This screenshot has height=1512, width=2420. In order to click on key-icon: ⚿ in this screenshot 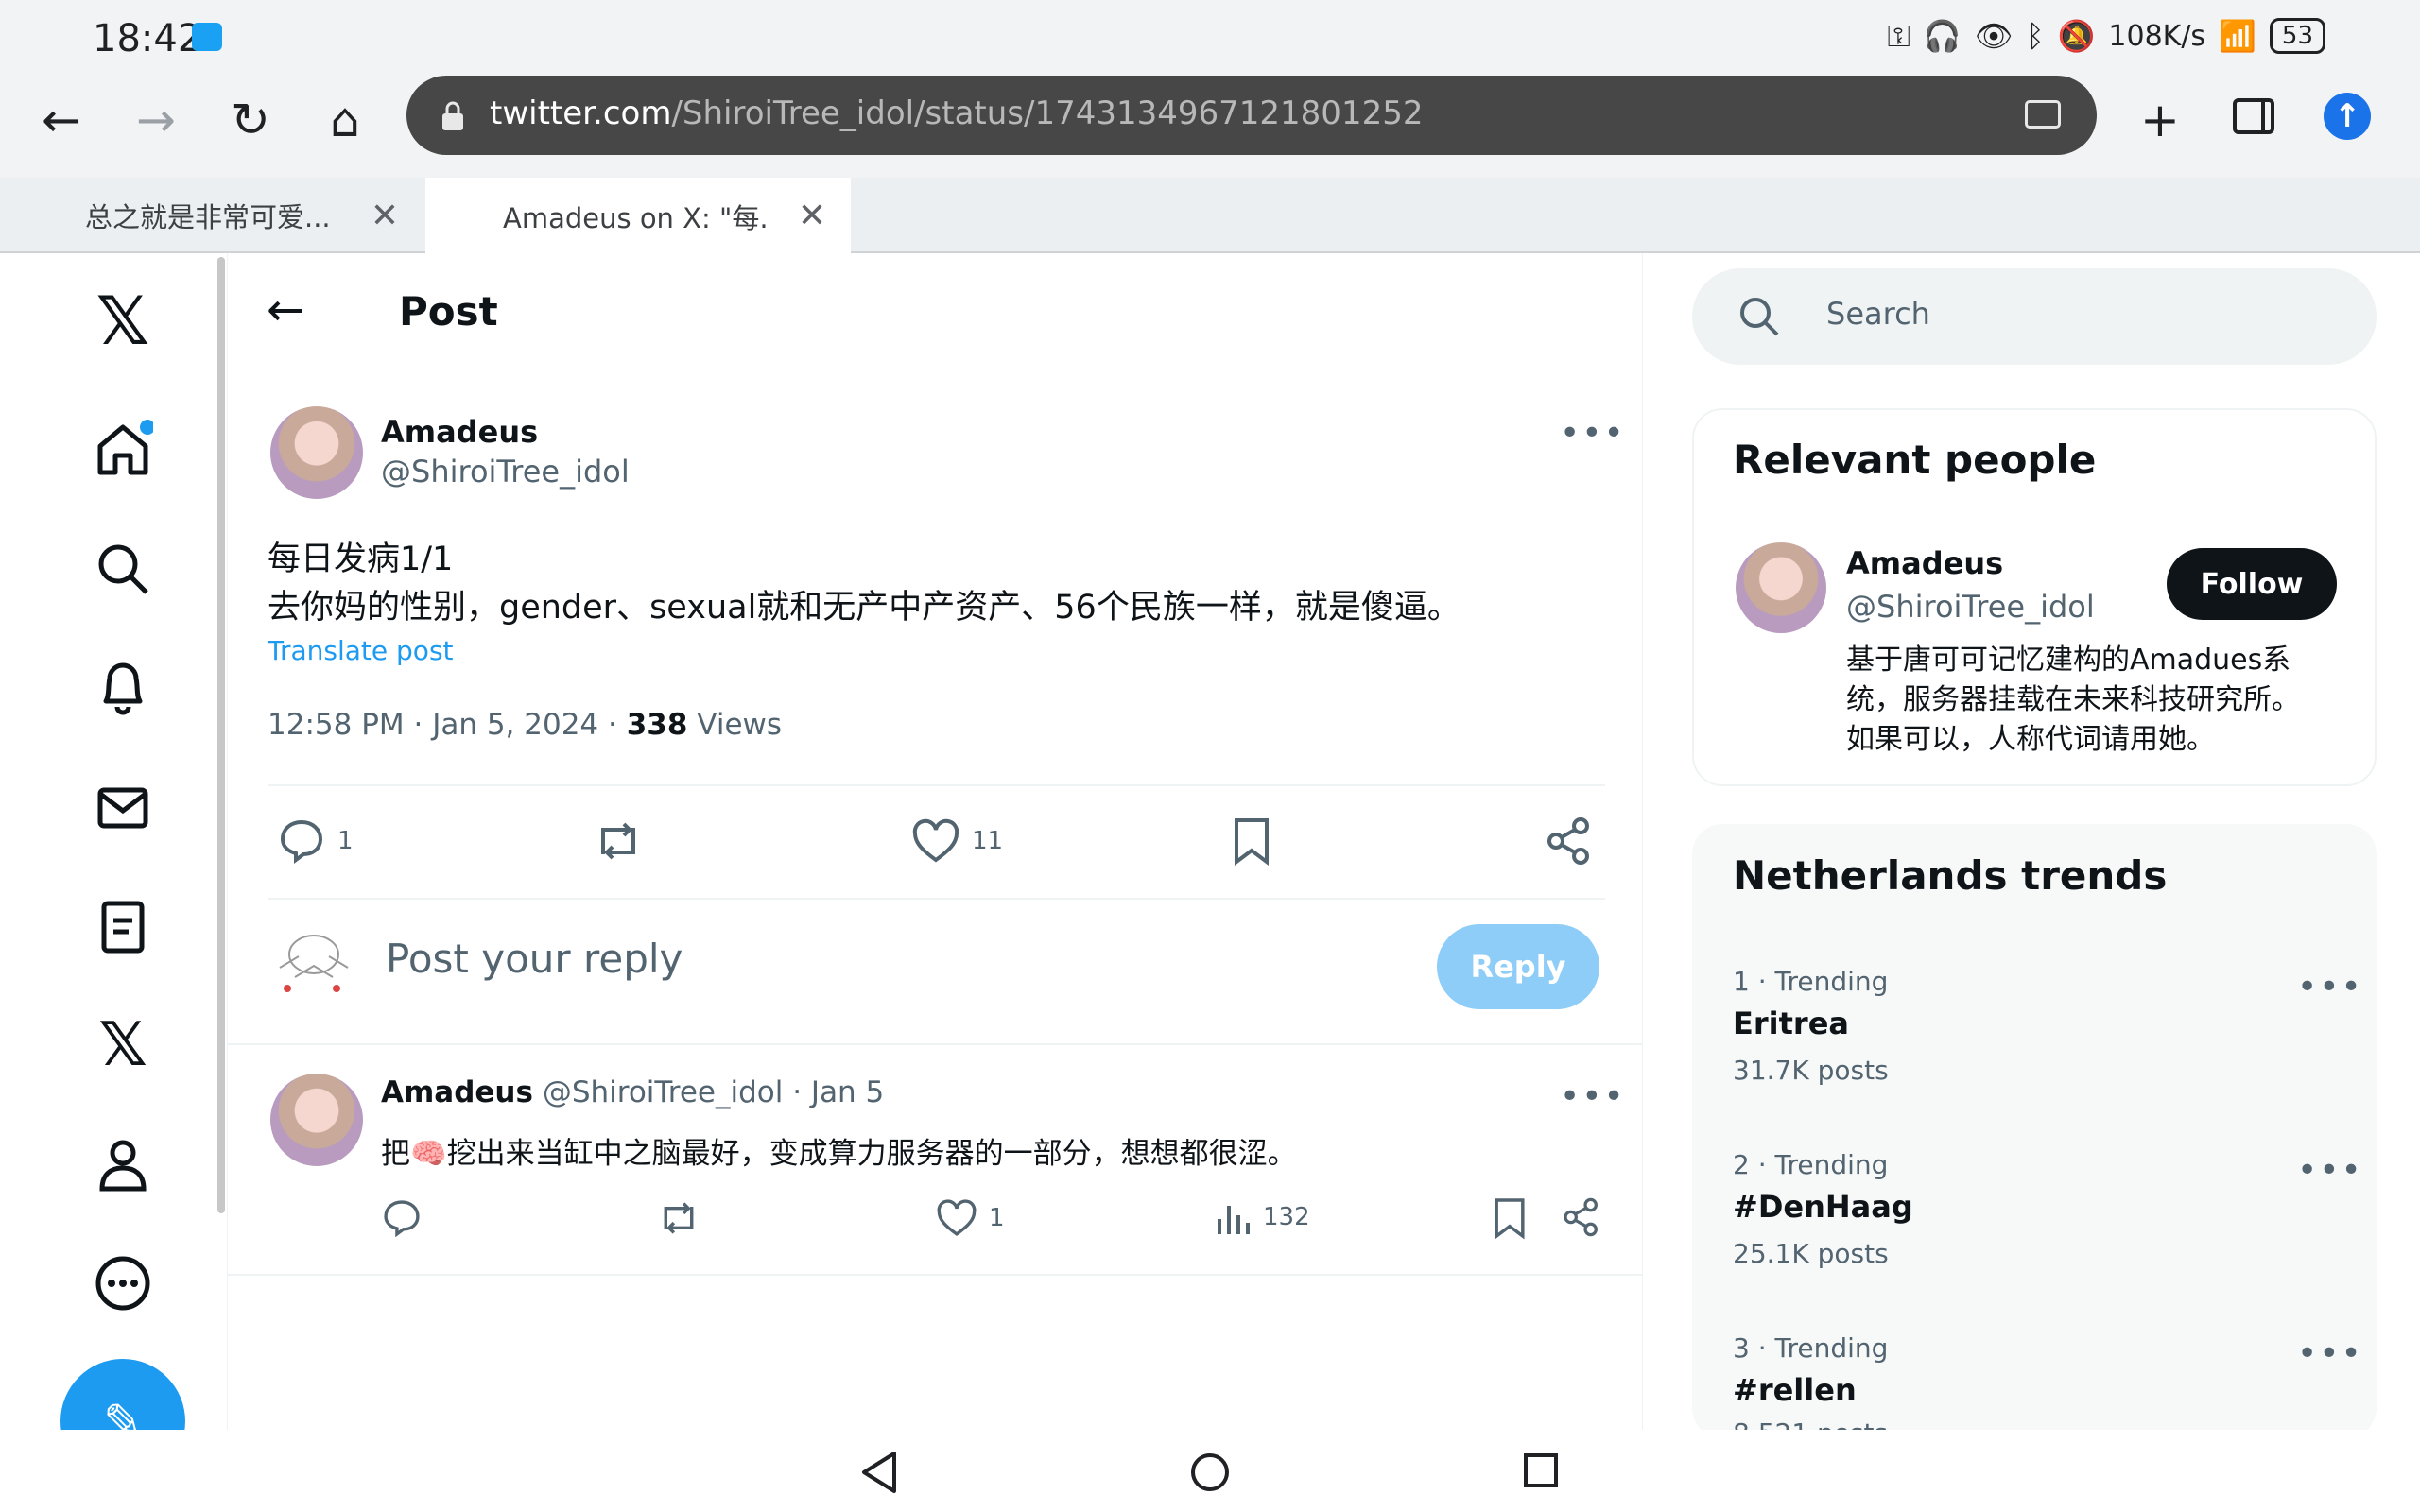, I will do `click(1898, 36)`.